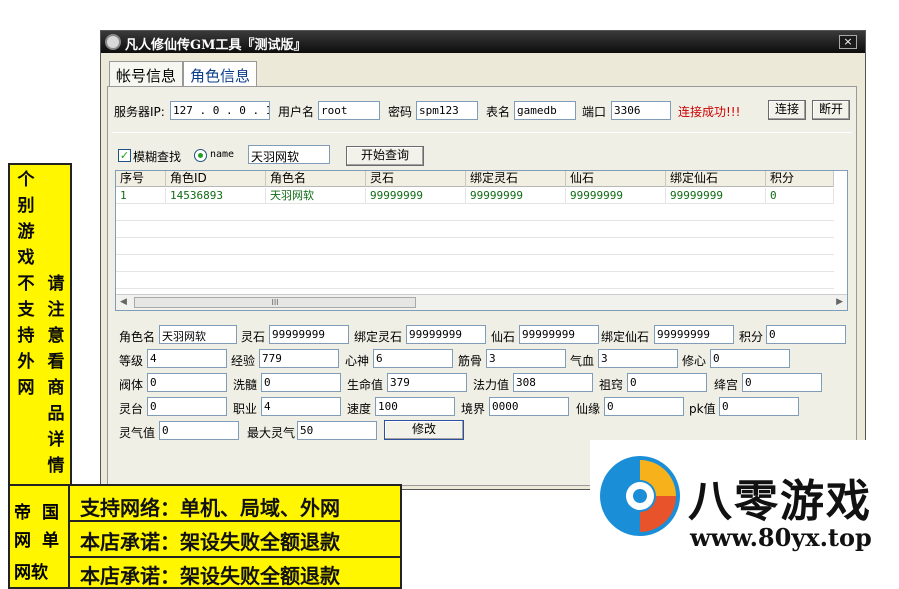 Image resolution: width=899 pixels, height=589 pixels. What do you see at coordinates (56, 310) in the screenshot?
I see `ad-char: 注` at bounding box center [56, 310].